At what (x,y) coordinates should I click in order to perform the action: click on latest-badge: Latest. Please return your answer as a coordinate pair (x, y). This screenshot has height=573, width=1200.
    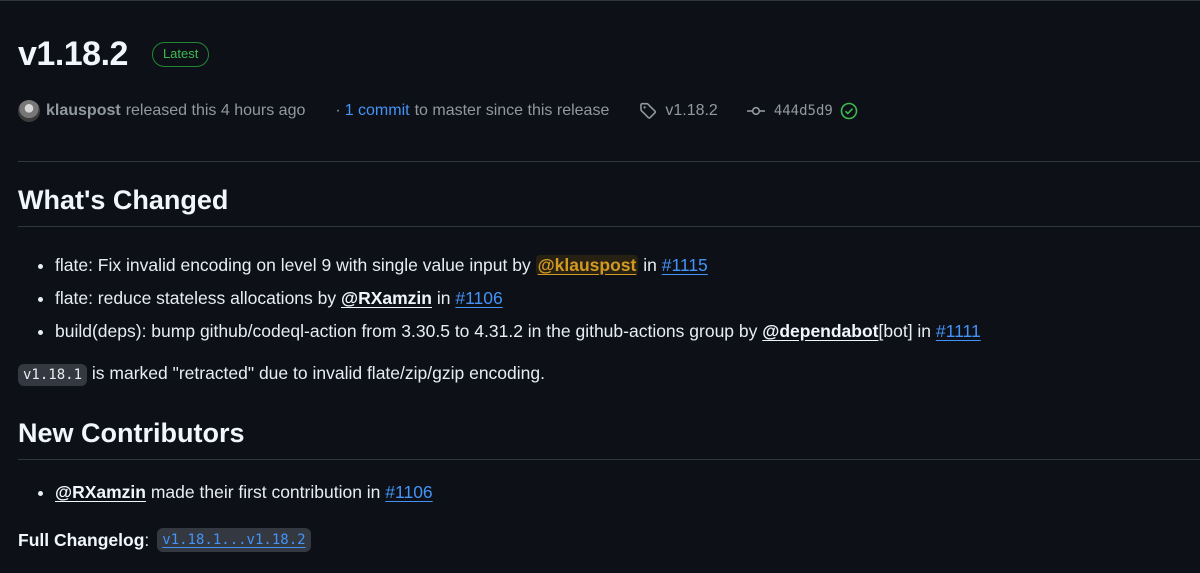
    Looking at the image, I should click on (180, 54).